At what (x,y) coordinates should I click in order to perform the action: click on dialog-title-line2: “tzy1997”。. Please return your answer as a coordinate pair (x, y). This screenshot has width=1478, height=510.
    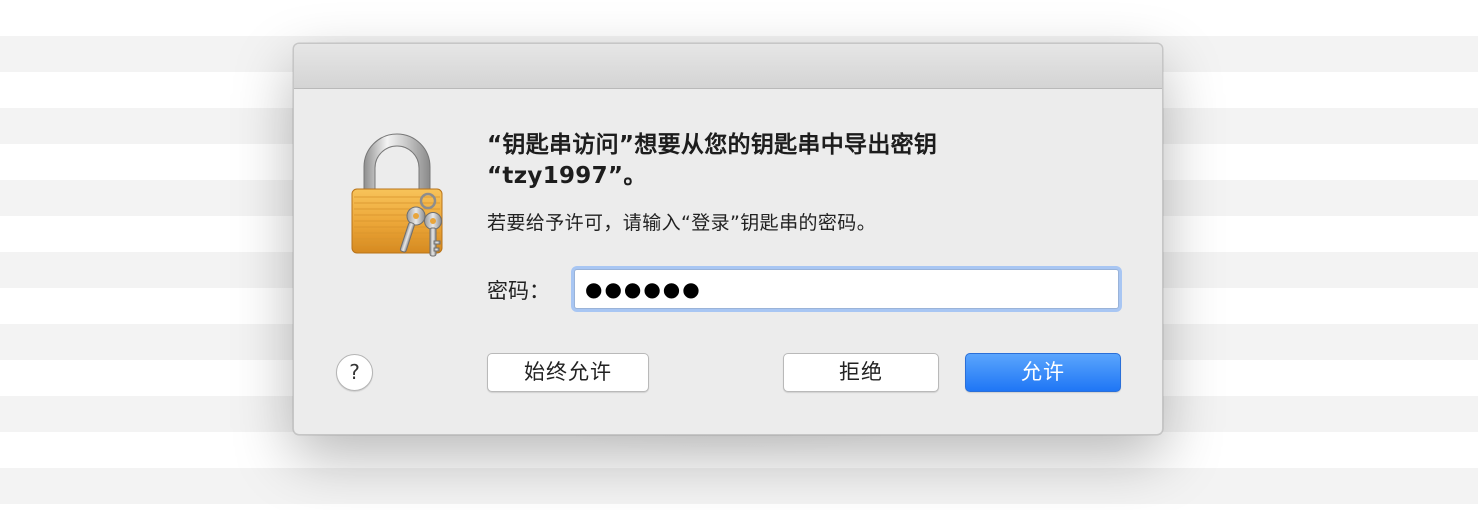
    Looking at the image, I should click on (567, 176).